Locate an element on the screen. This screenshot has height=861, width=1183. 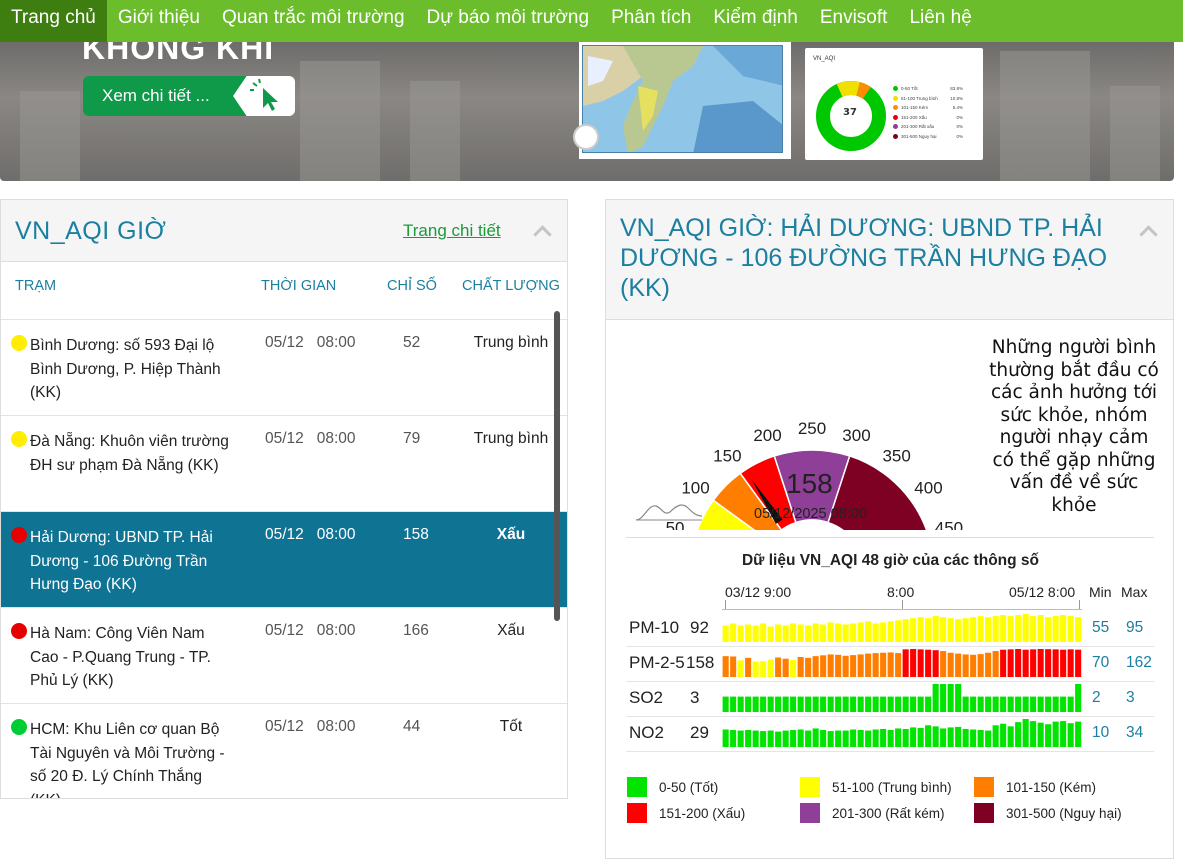
row-index: 79 is located at coordinates (412, 438).